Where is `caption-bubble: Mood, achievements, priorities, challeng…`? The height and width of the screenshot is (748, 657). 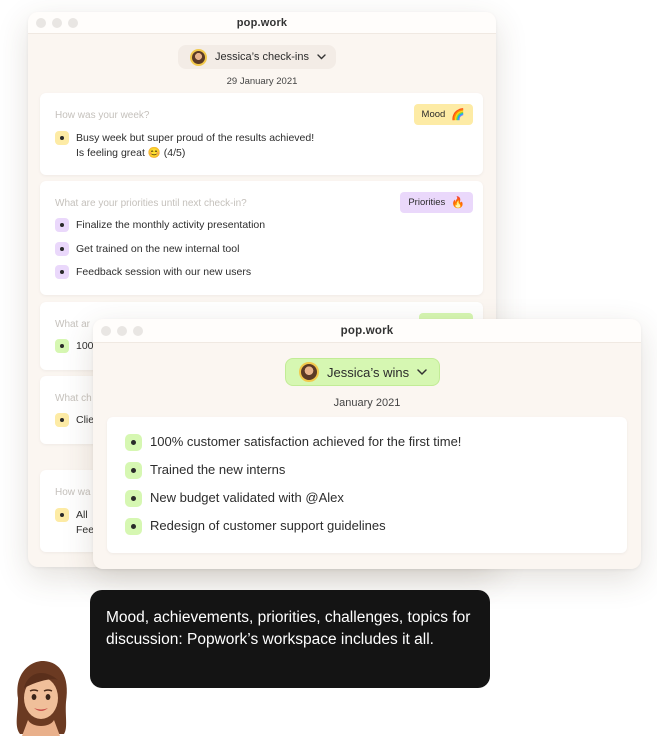 caption-bubble: Mood, achievements, priorities, challeng… is located at coordinates (290, 639).